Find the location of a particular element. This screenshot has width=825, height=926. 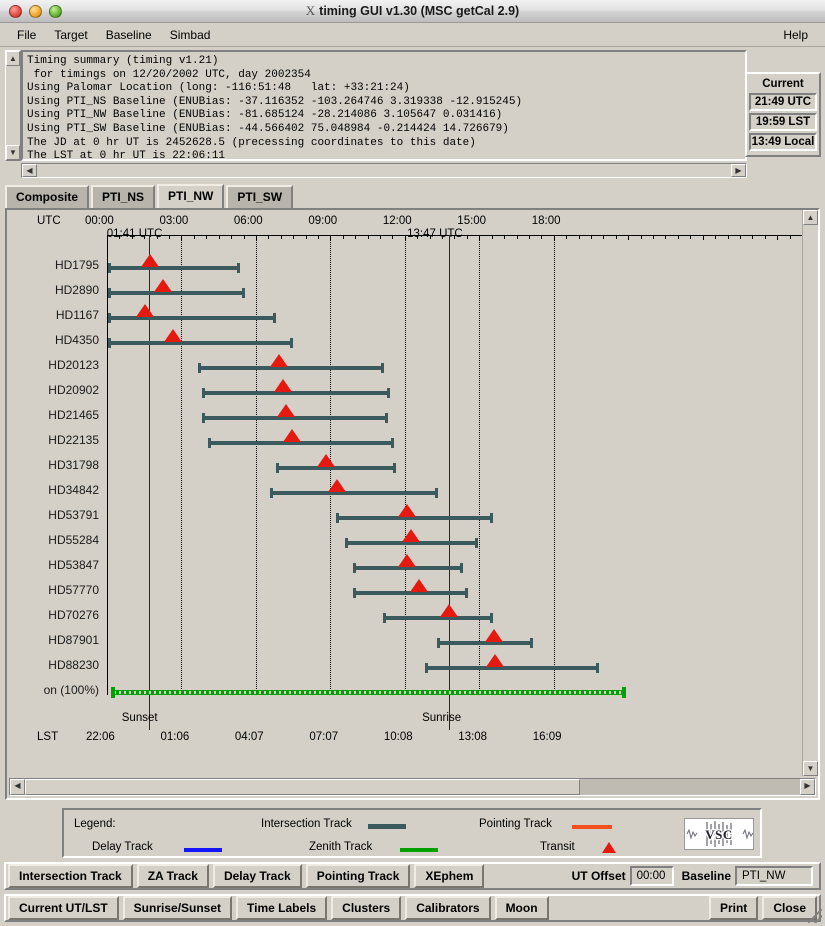

za-track-button: ZA Track is located at coordinates (172, 876).